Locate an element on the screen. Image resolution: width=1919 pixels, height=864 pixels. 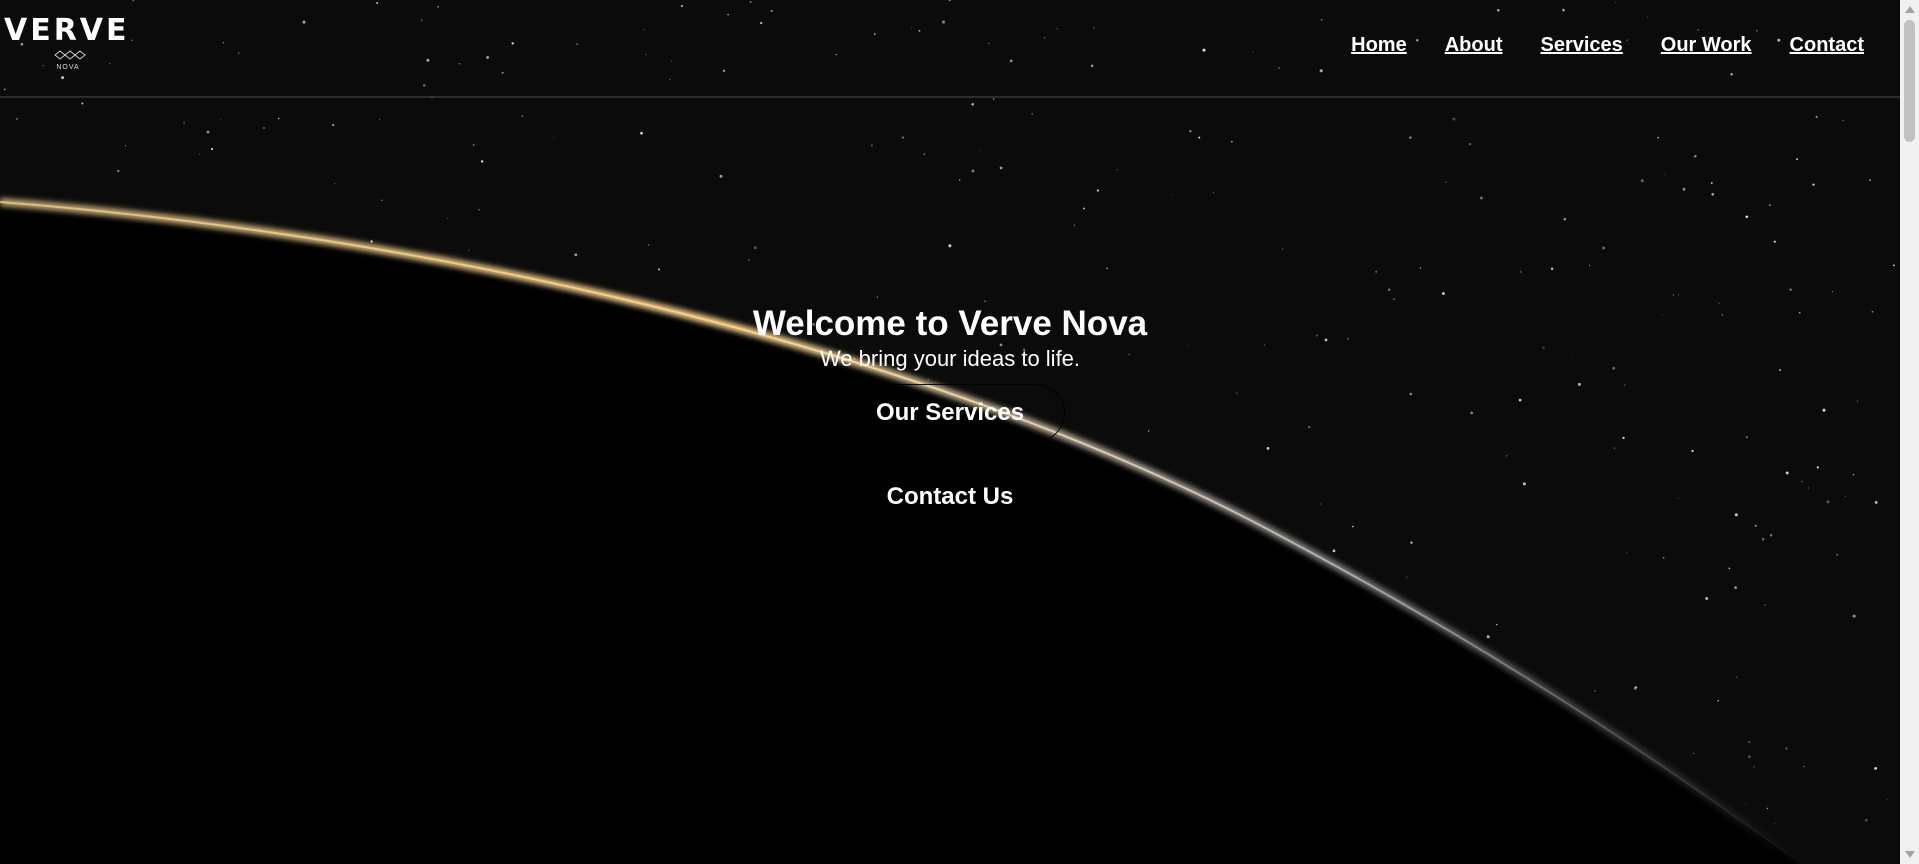
logo-diamond-icon is located at coordinates (70, 55).